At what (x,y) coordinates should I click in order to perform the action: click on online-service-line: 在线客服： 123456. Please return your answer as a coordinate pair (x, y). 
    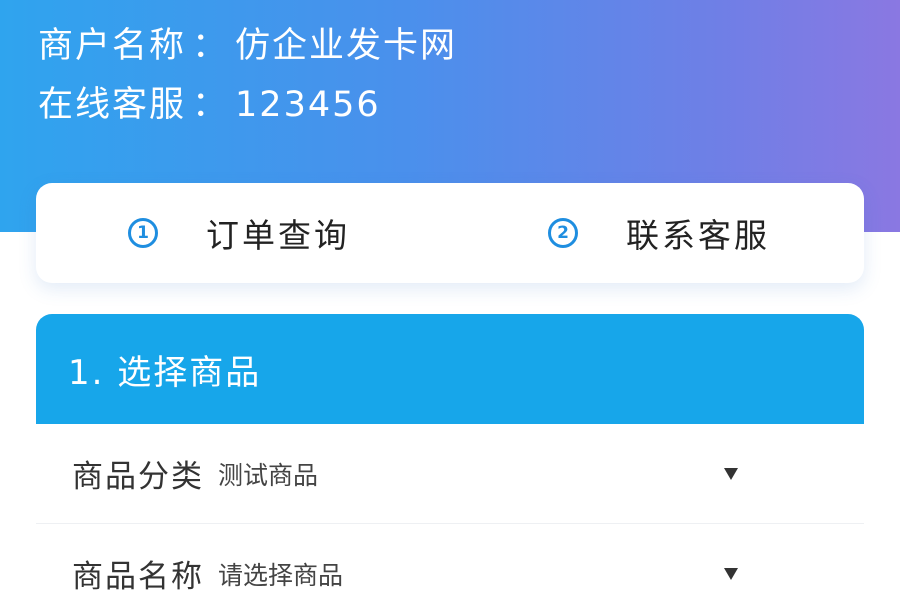
    Looking at the image, I should click on (209, 105).